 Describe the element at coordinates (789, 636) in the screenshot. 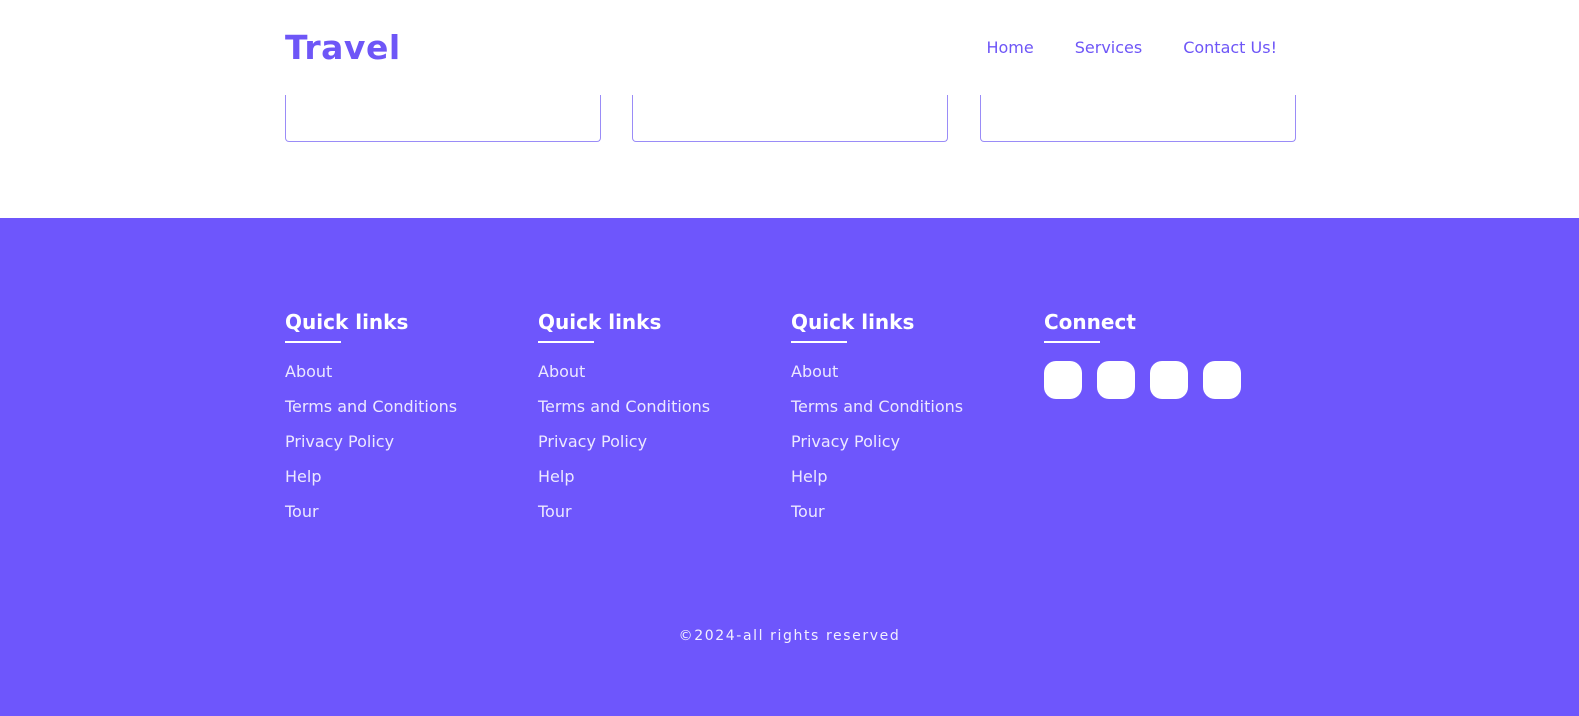

I see `copyright-text: ©2024-all rights reserved` at that location.